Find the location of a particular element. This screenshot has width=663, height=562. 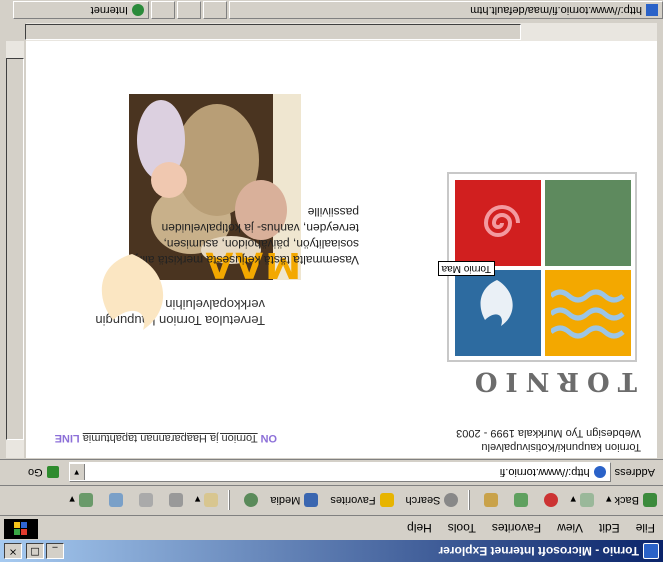

forward-arrow-icon is located at coordinates (586, 500).